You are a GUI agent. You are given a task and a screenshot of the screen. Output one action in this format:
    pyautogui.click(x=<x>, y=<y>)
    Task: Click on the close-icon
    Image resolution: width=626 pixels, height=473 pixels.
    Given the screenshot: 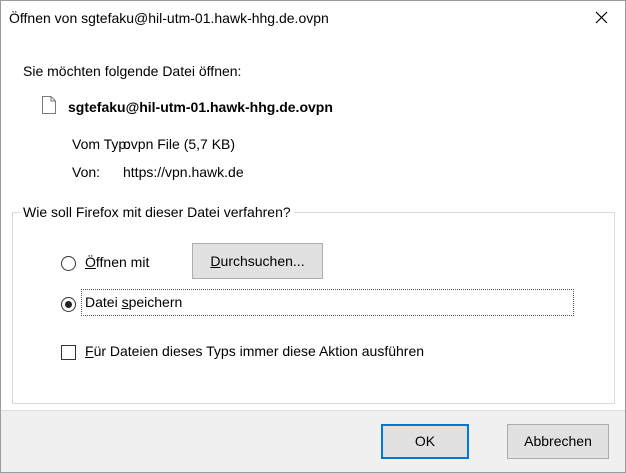 What is the action you would take?
    pyautogui.click(x=601, y=17)
    